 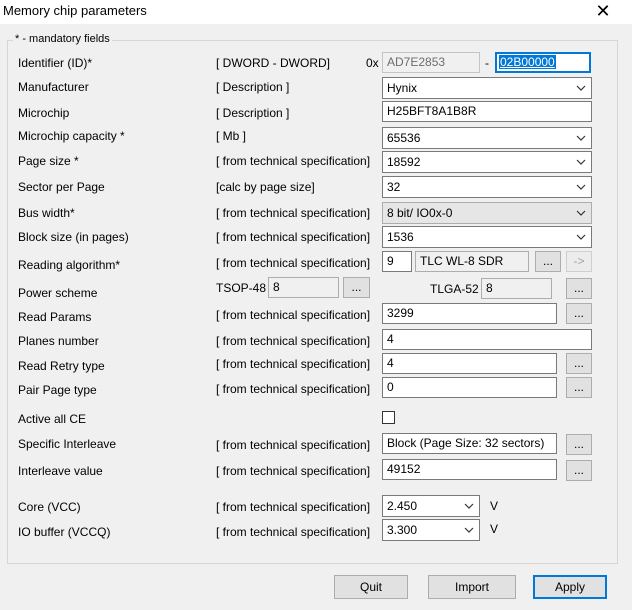 What do you see at coordinates (316, 12) in the screenshot?
I see `title-bar: Memory chip parameters ✕` at bounding box center [316, 12].